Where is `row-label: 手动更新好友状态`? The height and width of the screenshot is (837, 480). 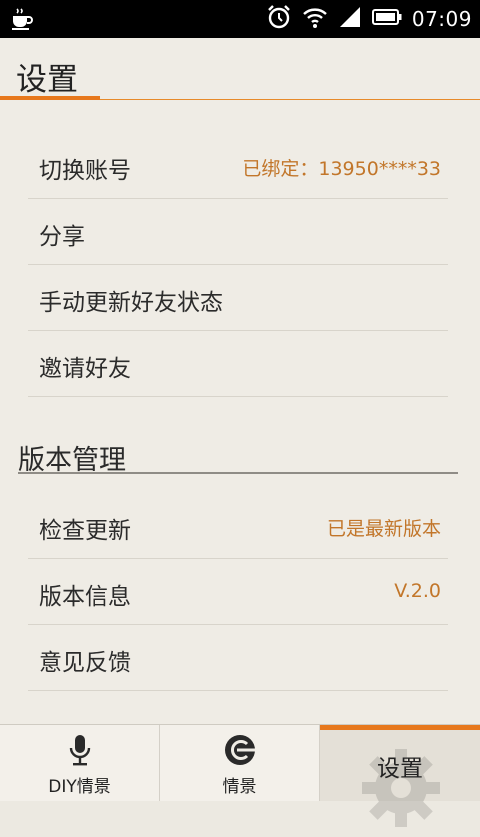 row-label: 手动更新好友状态 is located at coordinates (131, 303).